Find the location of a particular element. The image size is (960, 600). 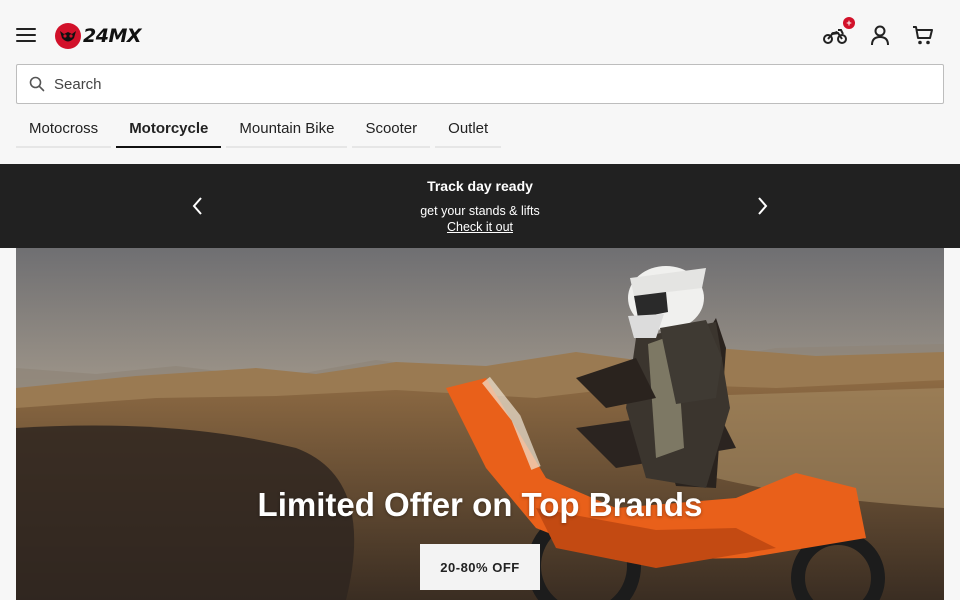

account-button is located at coordinates (880, 35).